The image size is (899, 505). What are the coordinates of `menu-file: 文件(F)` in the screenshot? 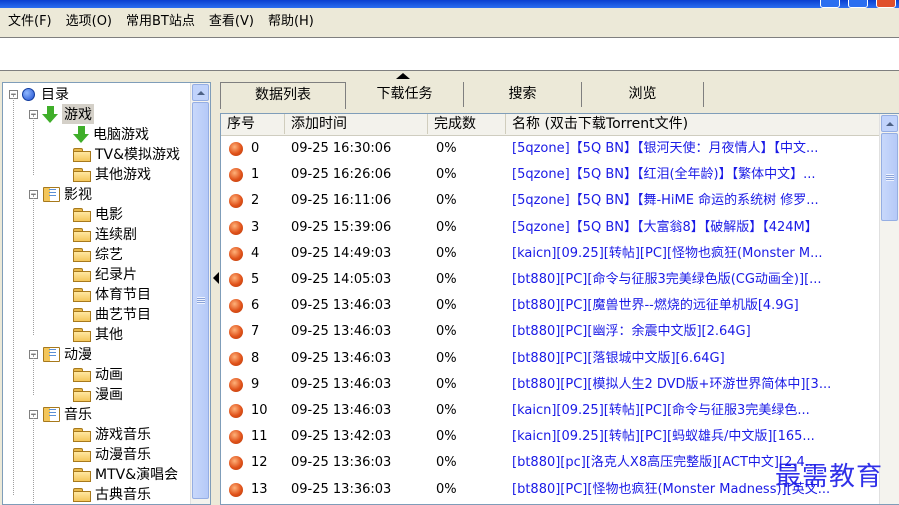 It's located at (29, 22).